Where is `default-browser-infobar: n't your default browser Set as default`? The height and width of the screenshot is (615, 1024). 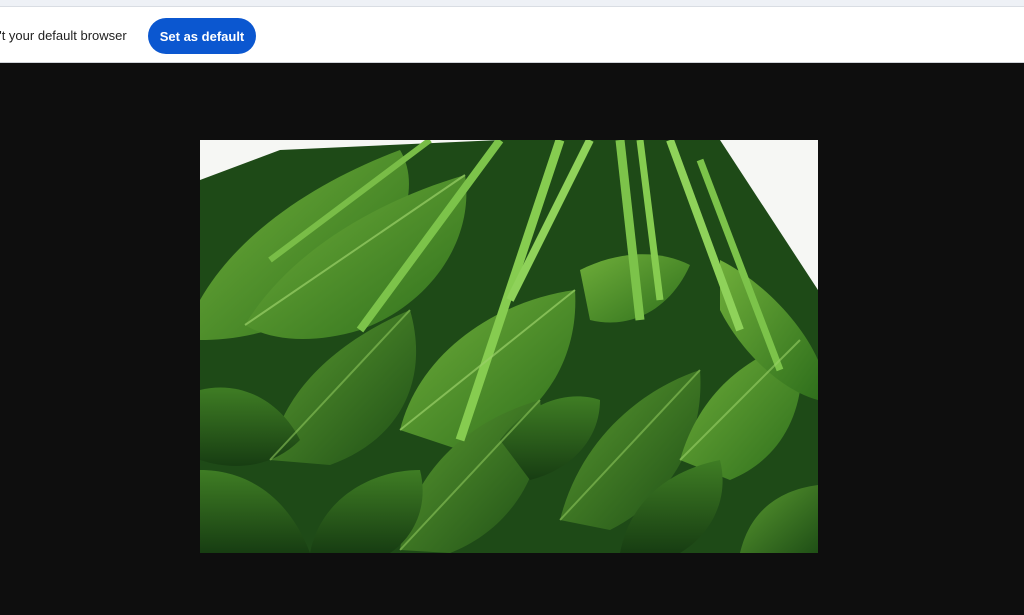
default-browser-infobar: n't your default browser Set as default is located at coordinates (512, 35).